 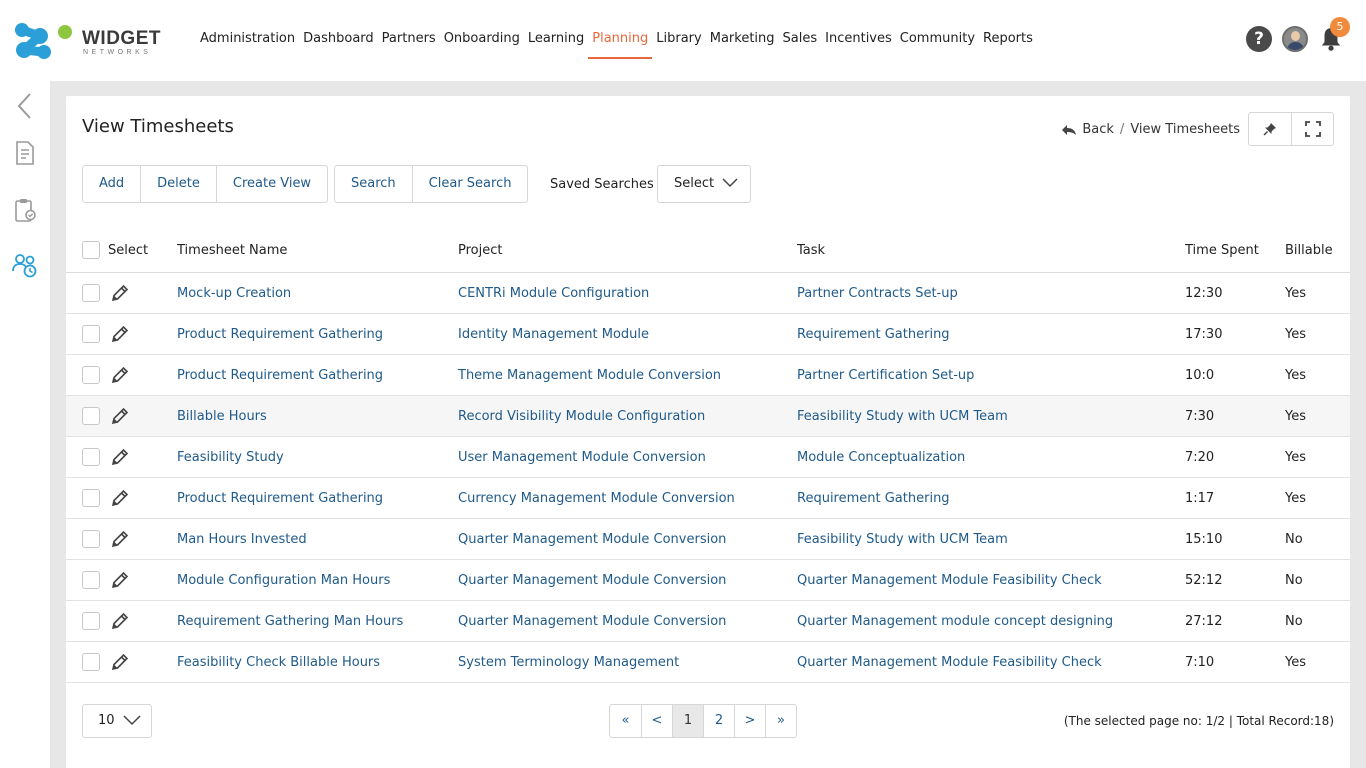 I want to click on nav-item-dashboard: Dashboard, so click(x=338, y=44).